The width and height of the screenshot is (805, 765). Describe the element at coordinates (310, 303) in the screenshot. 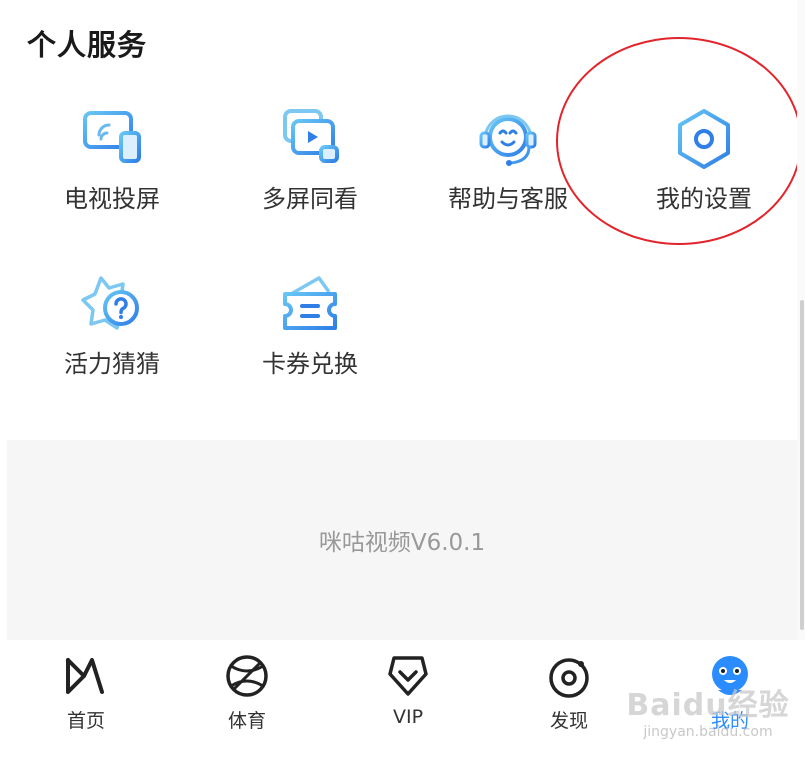

I see `coupon-wallet-icon` at that location.